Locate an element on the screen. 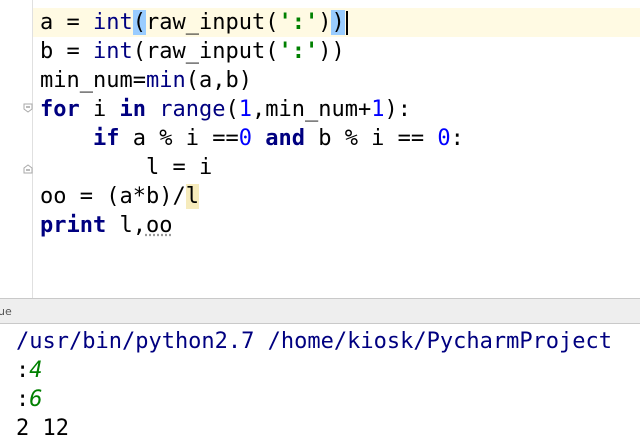 Image resolution: width=640 pixels, height=436 pixels. paren-match-open: ( is located at coordinates (139, 22).